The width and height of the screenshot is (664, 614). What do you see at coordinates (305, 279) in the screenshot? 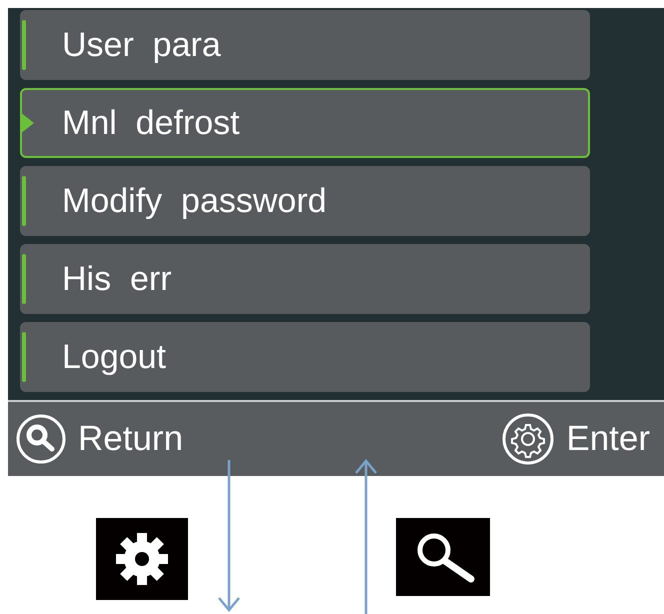
I see `menu-item: His err` at bounding box center [305, 279].